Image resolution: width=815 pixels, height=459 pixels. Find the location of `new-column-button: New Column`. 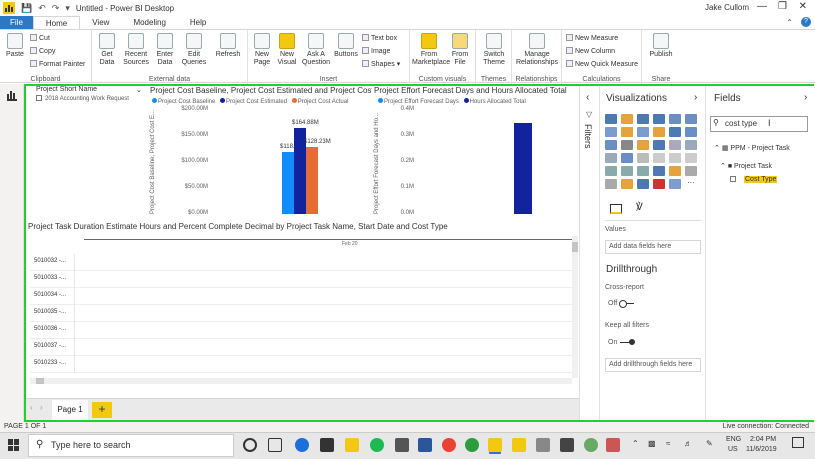

new-column-button: New Column is located at coordinates (590, 51).